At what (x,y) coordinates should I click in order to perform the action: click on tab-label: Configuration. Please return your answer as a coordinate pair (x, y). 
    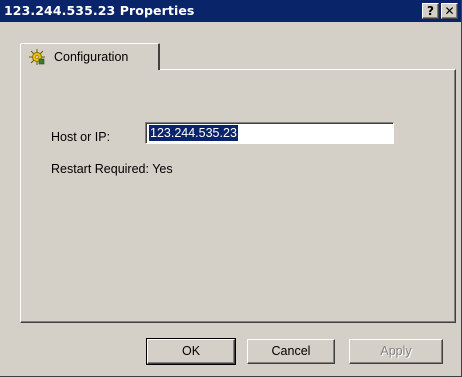
    Looking at the image, I should click on (91, 57).